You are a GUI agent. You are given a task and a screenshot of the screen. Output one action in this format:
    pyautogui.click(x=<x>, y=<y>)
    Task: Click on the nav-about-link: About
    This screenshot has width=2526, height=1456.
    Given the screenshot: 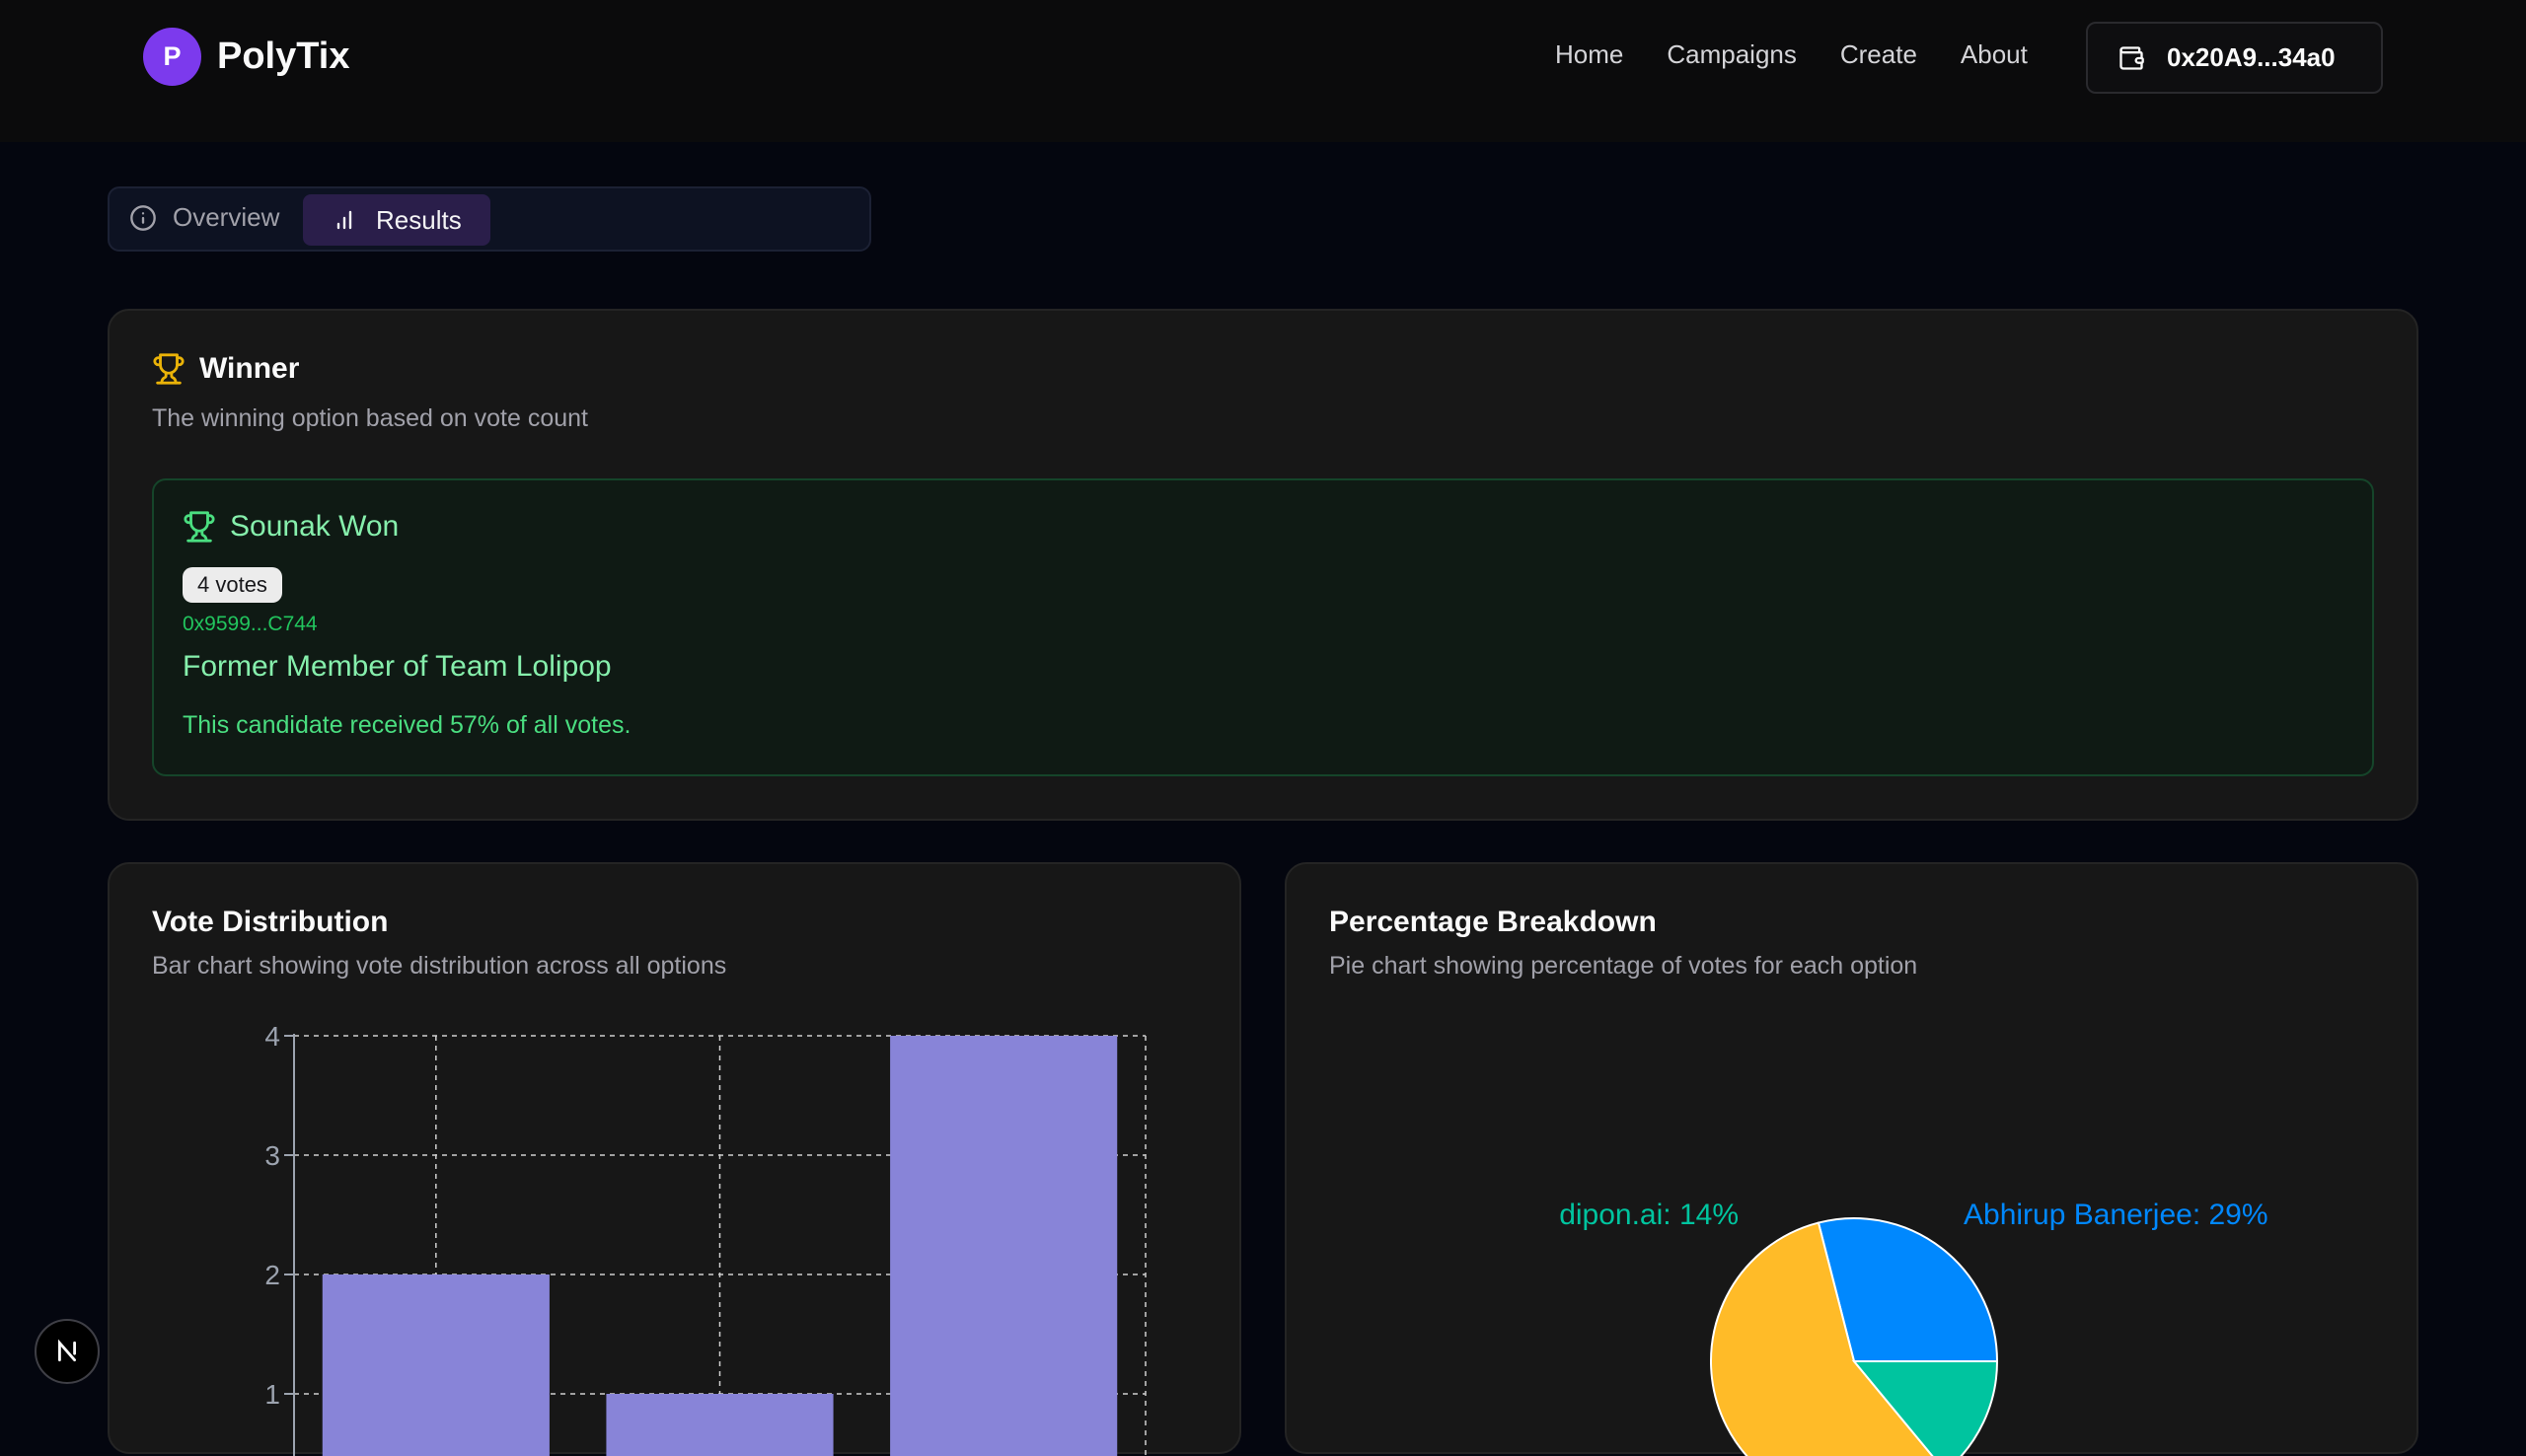 What is the action you would take?
    pyautogui.click(x=1994, y=54)
    